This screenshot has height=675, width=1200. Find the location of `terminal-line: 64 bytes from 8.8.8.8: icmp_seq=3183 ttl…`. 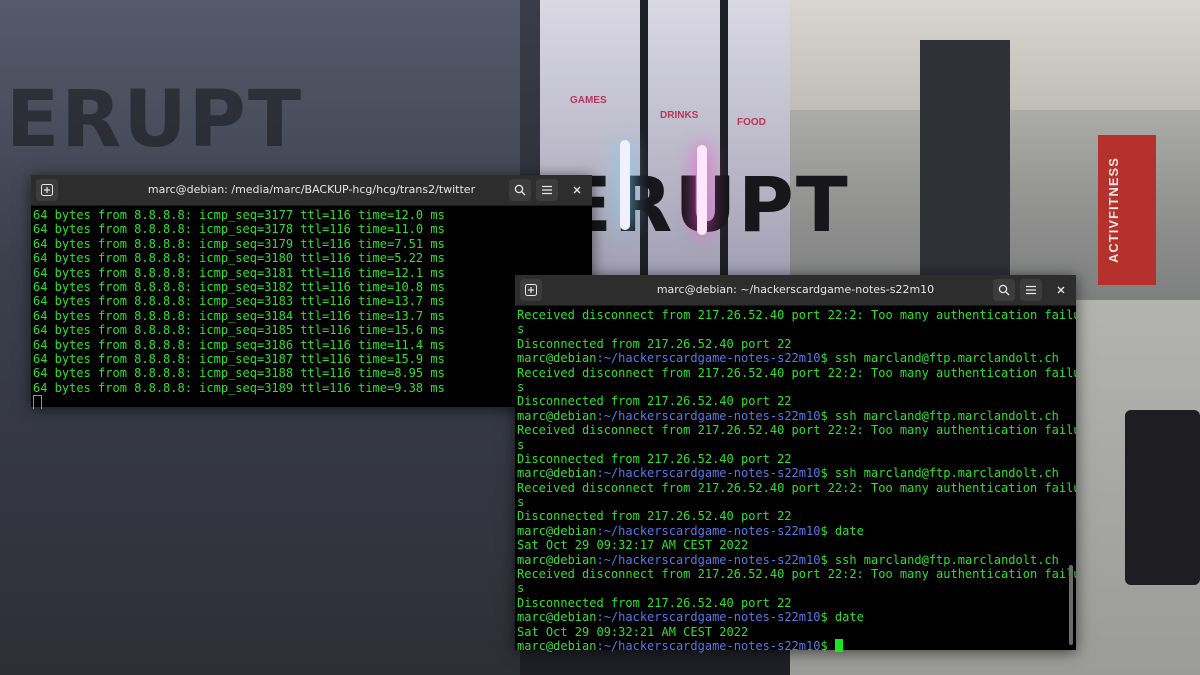

terminal-line: 64 bytes from 8.8.8.8: icmp_seq=3183 ttl… is located at coordinates (239, 301).